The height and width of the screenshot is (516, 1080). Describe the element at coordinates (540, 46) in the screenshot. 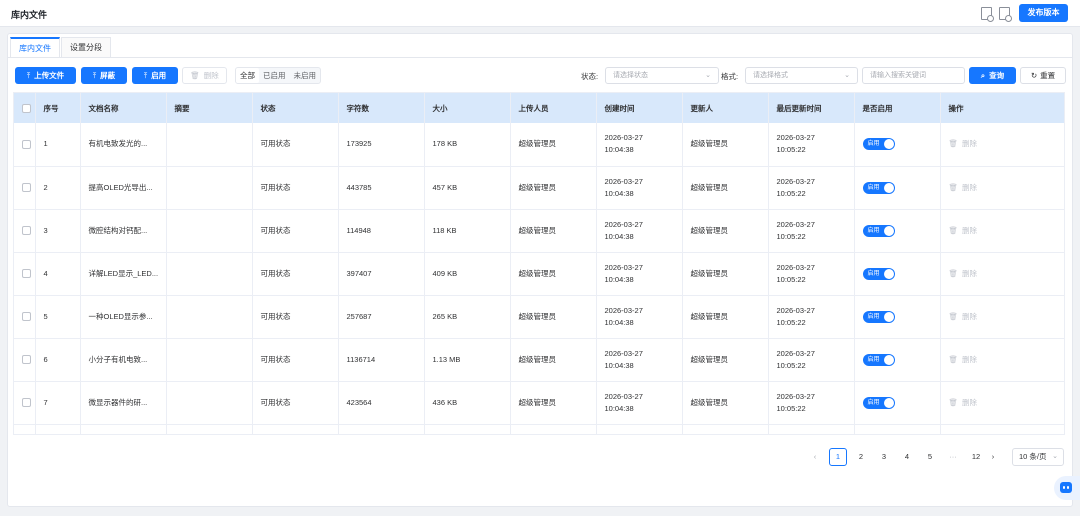

I see `tab-bar: 库内文件 设置分段` at that location.